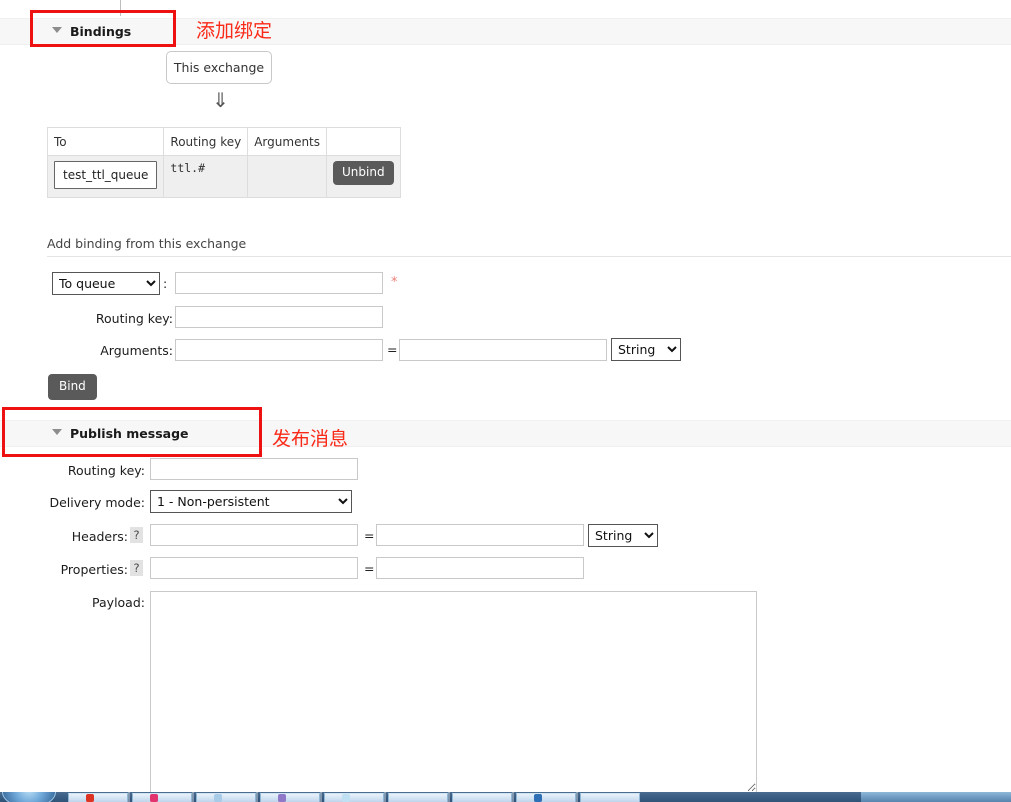 Image resolution: width=1011 pixels, height=802 pixels. What do you see at coordinates (254, 568) in the screenshot?
I see `properties-key-input` at bounding box center [254, 568].